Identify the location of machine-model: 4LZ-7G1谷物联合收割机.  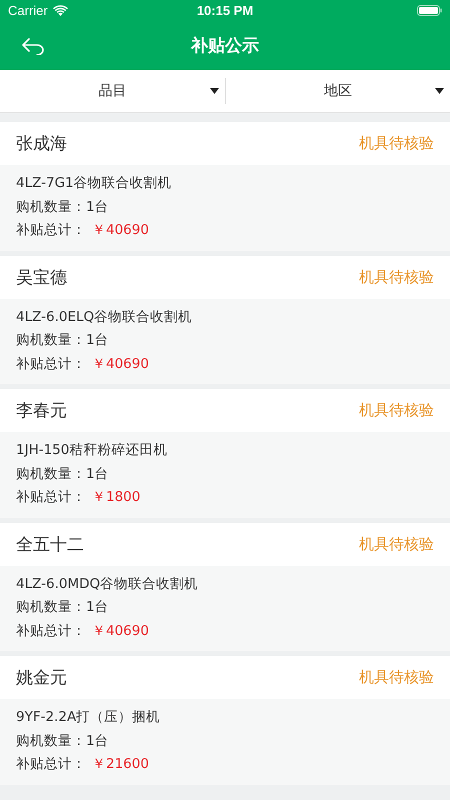
(94, 183).